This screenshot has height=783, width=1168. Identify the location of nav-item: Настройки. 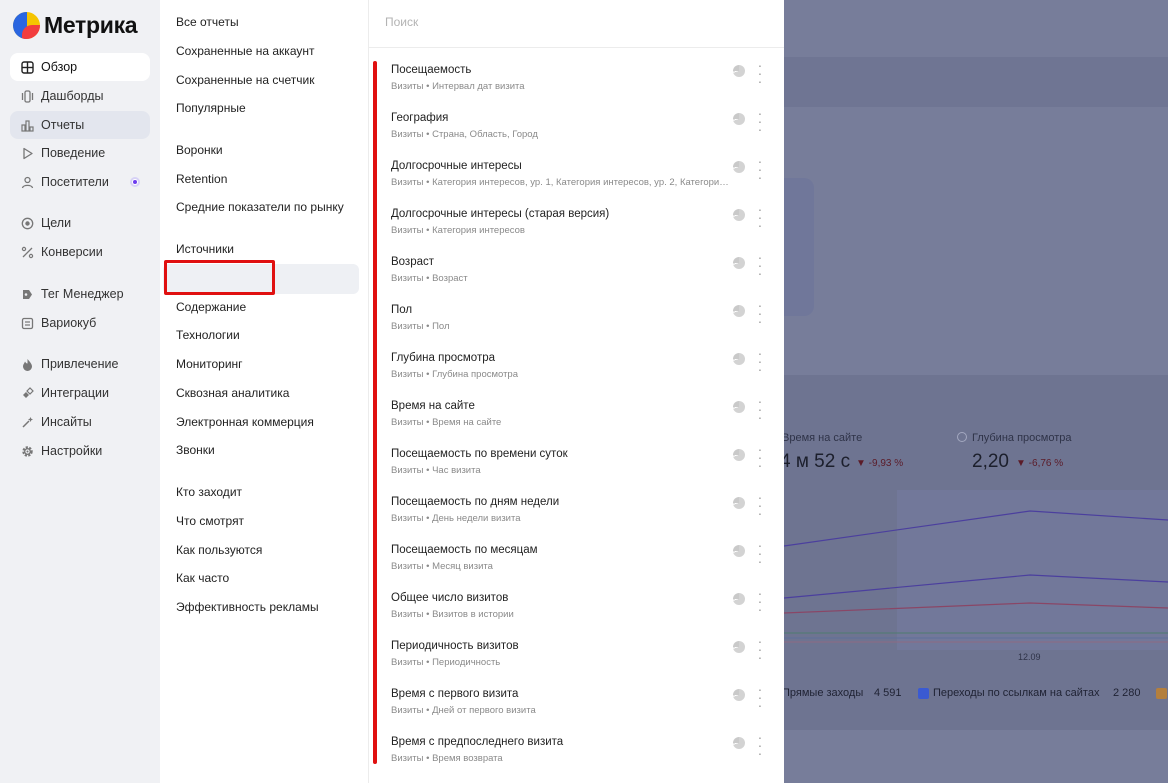
(80, 451).